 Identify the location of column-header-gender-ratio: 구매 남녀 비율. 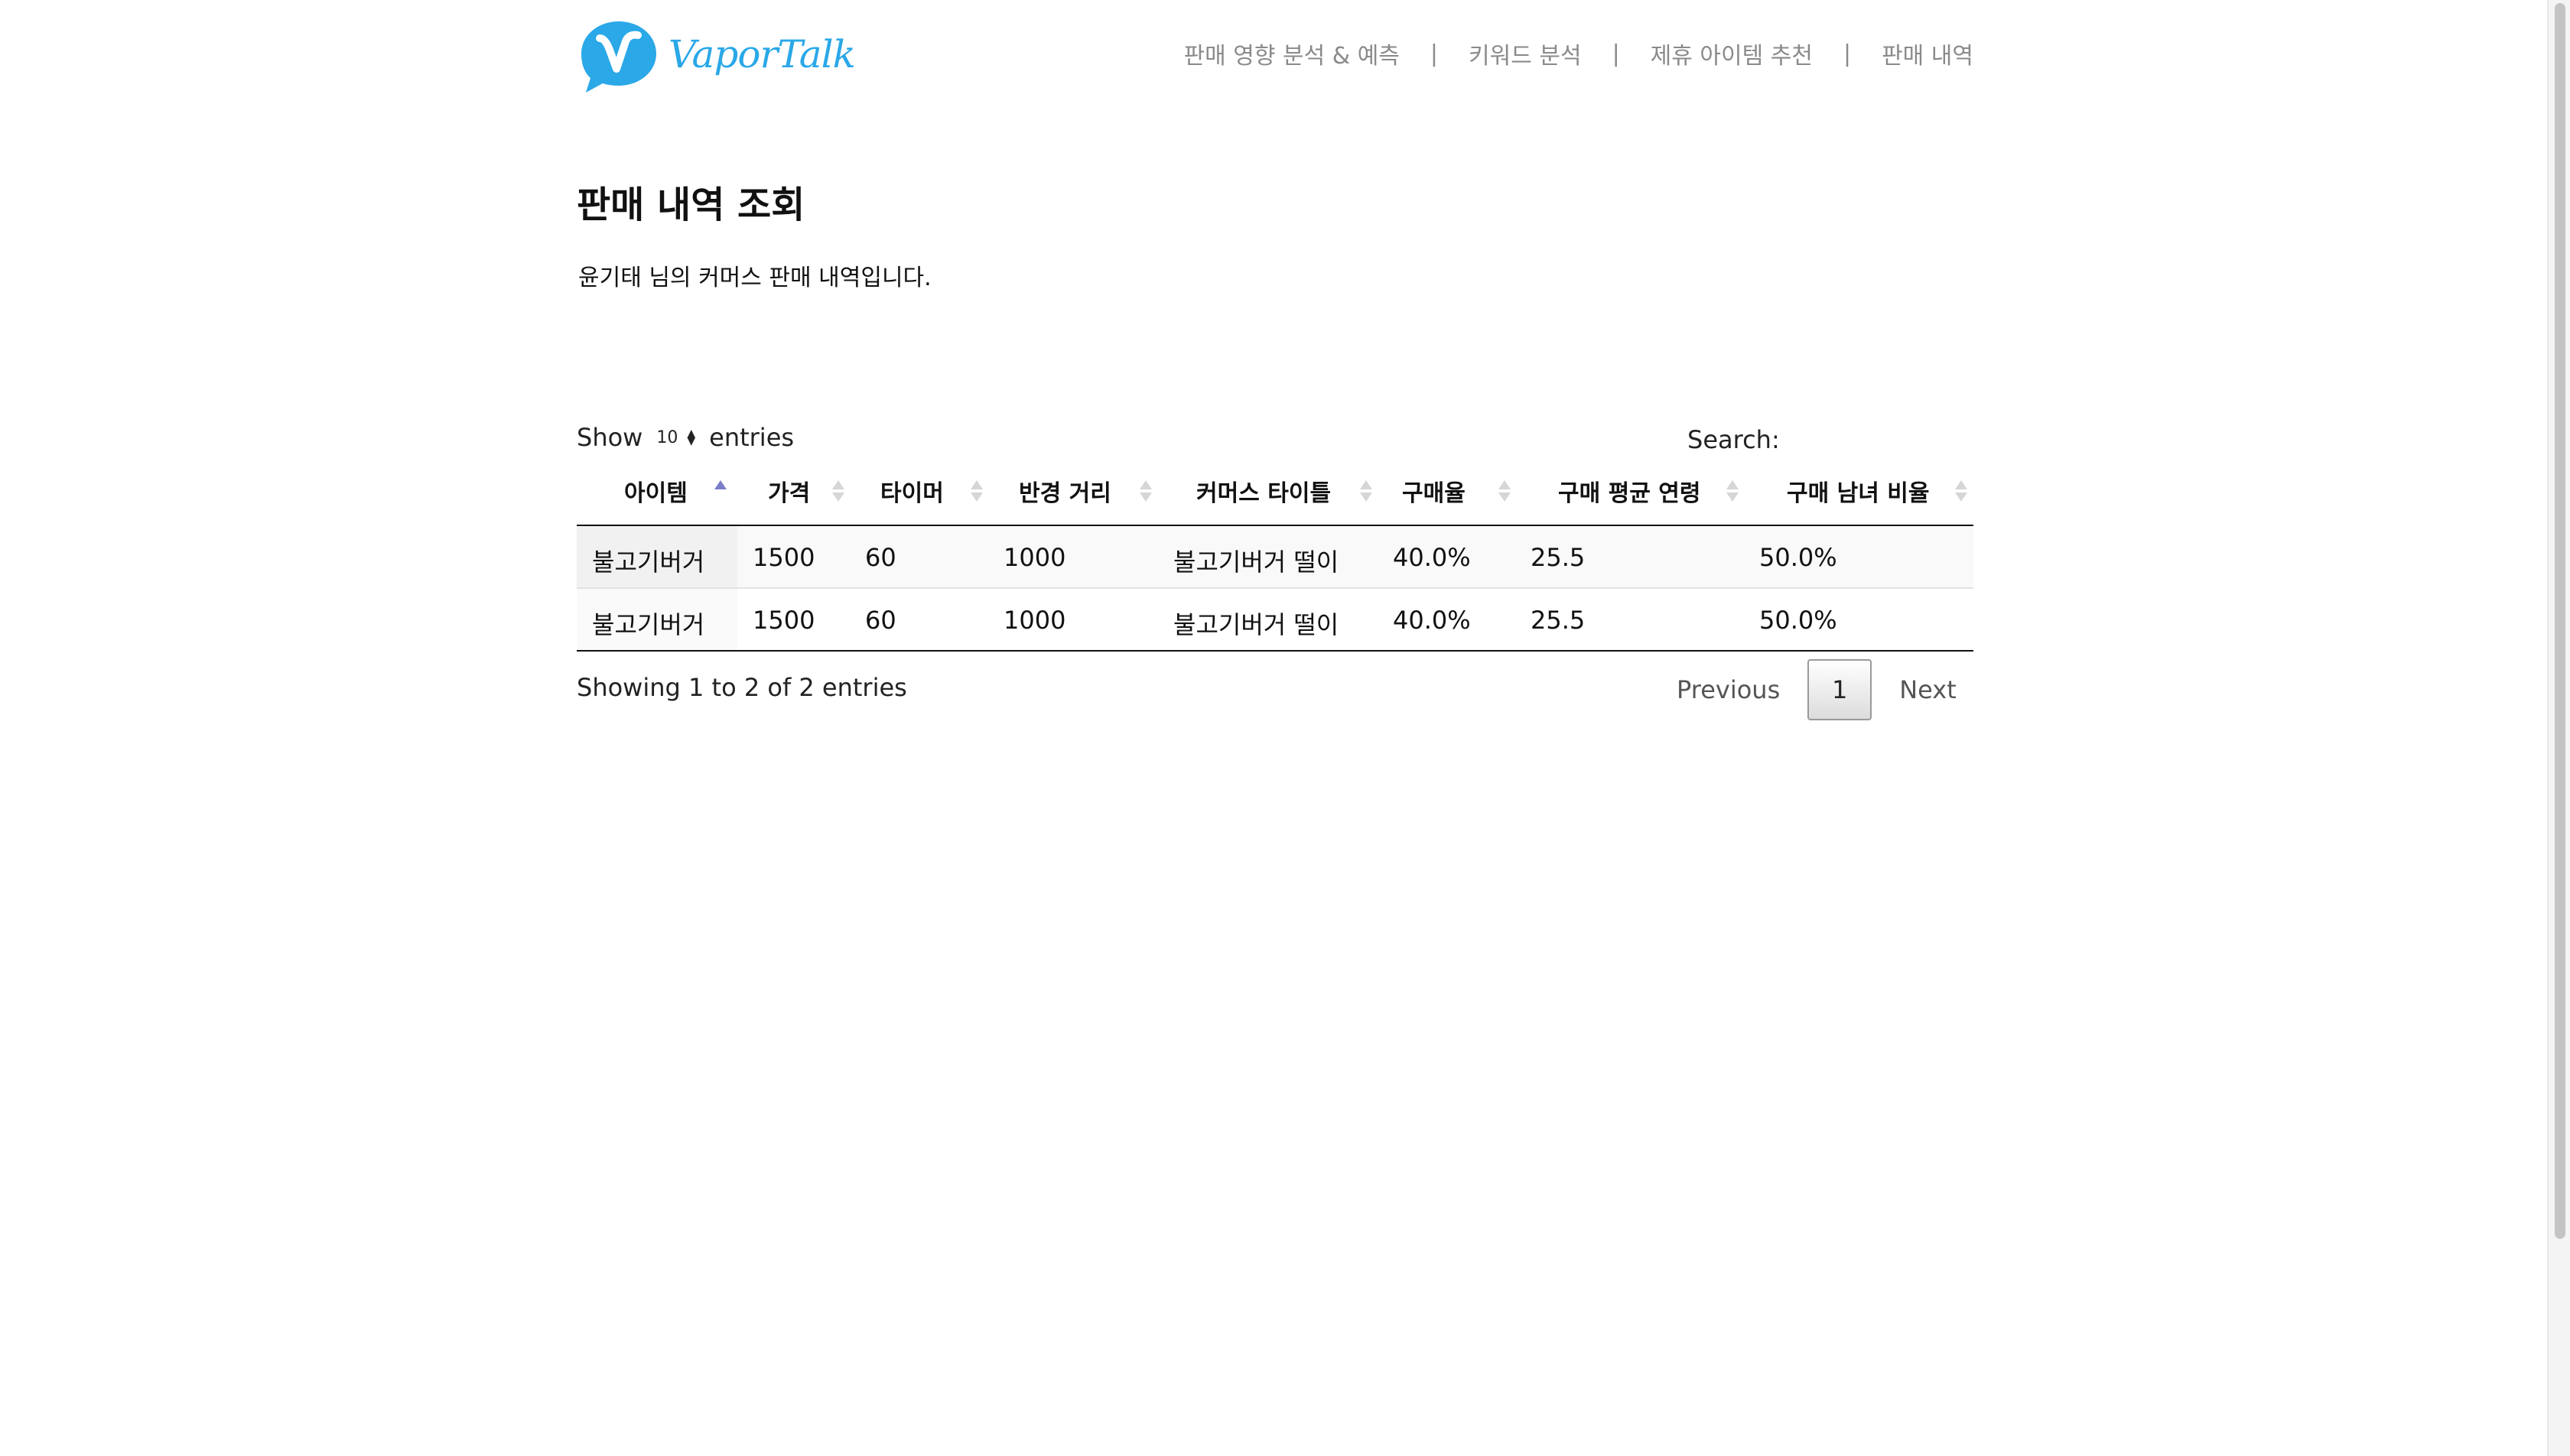
(1858, 494).